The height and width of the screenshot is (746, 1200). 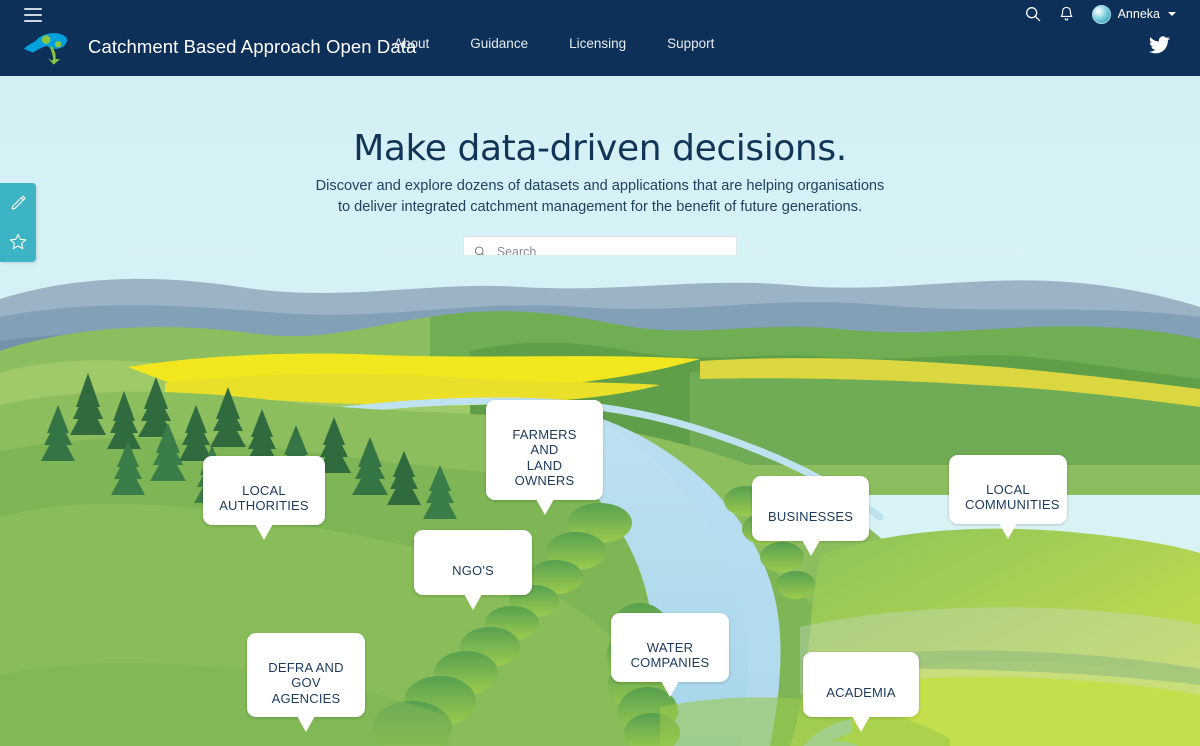 I want to click on header-utility-bar: Anneka, so click(x=1100, y=14).